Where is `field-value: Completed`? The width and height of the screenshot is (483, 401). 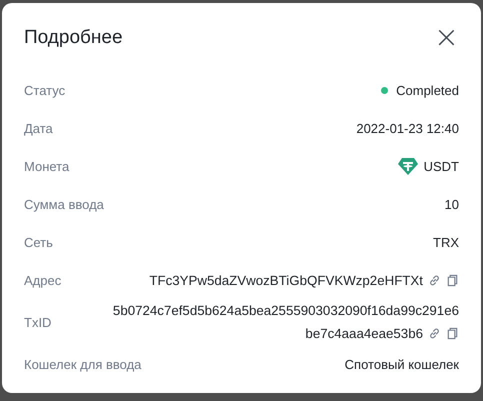 field-value: Completed is located at coordinates (427, 90).